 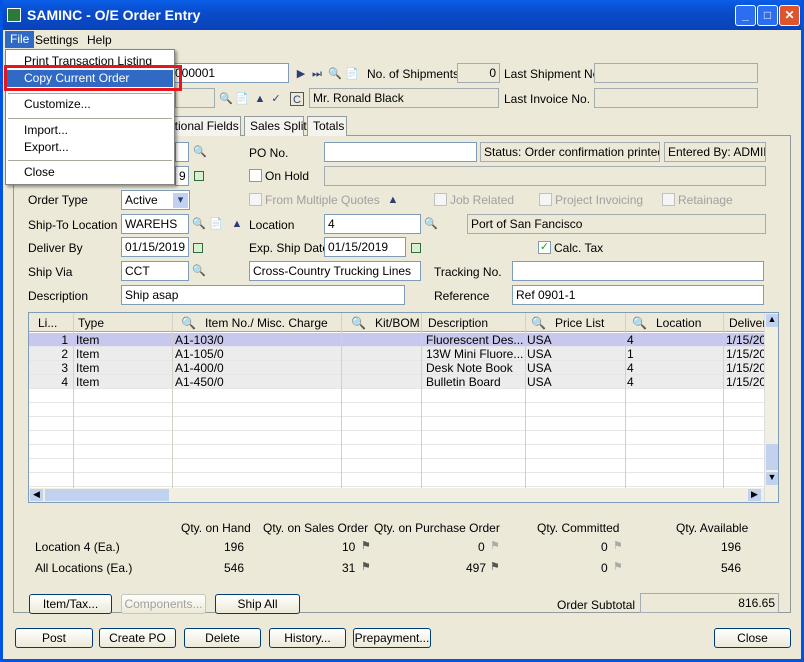 I want to click on menu-item-close: Close, so click(x=90, y=172).